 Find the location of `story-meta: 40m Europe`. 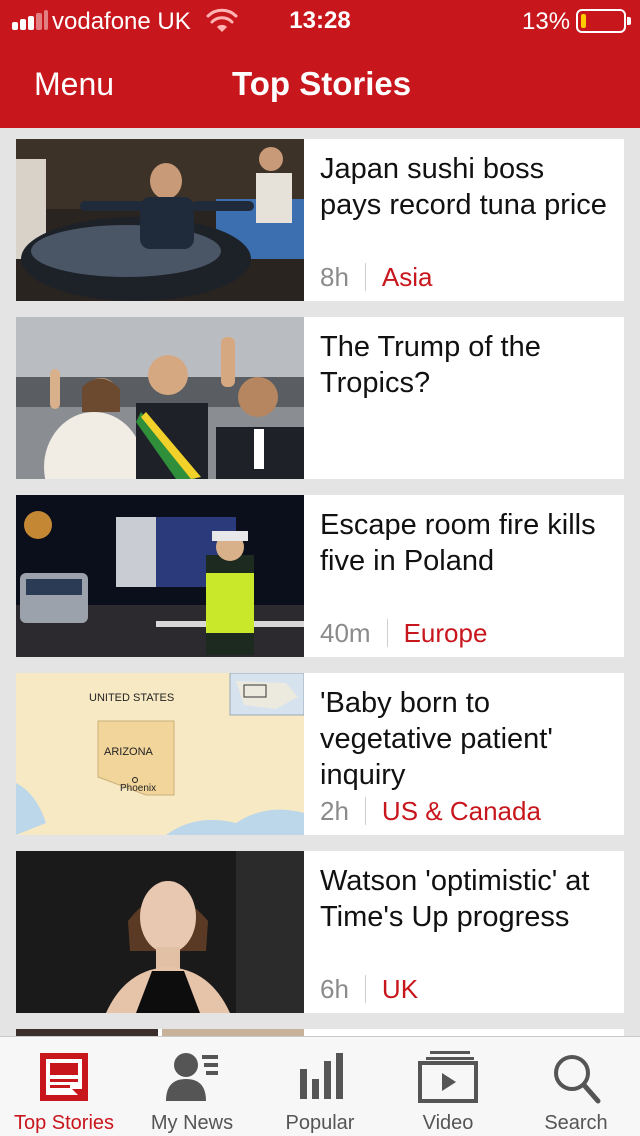

story-meta: 40m Europe is located at coordinates (403, 633).